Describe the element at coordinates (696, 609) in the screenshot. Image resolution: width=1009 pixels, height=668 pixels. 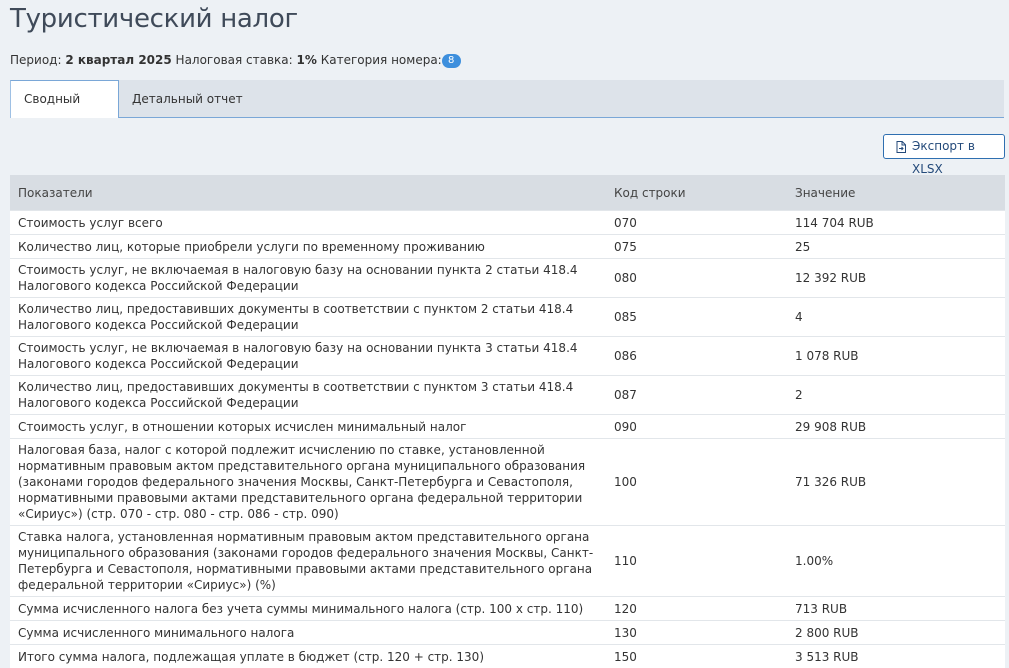
I see `row-code: 120` at that location.